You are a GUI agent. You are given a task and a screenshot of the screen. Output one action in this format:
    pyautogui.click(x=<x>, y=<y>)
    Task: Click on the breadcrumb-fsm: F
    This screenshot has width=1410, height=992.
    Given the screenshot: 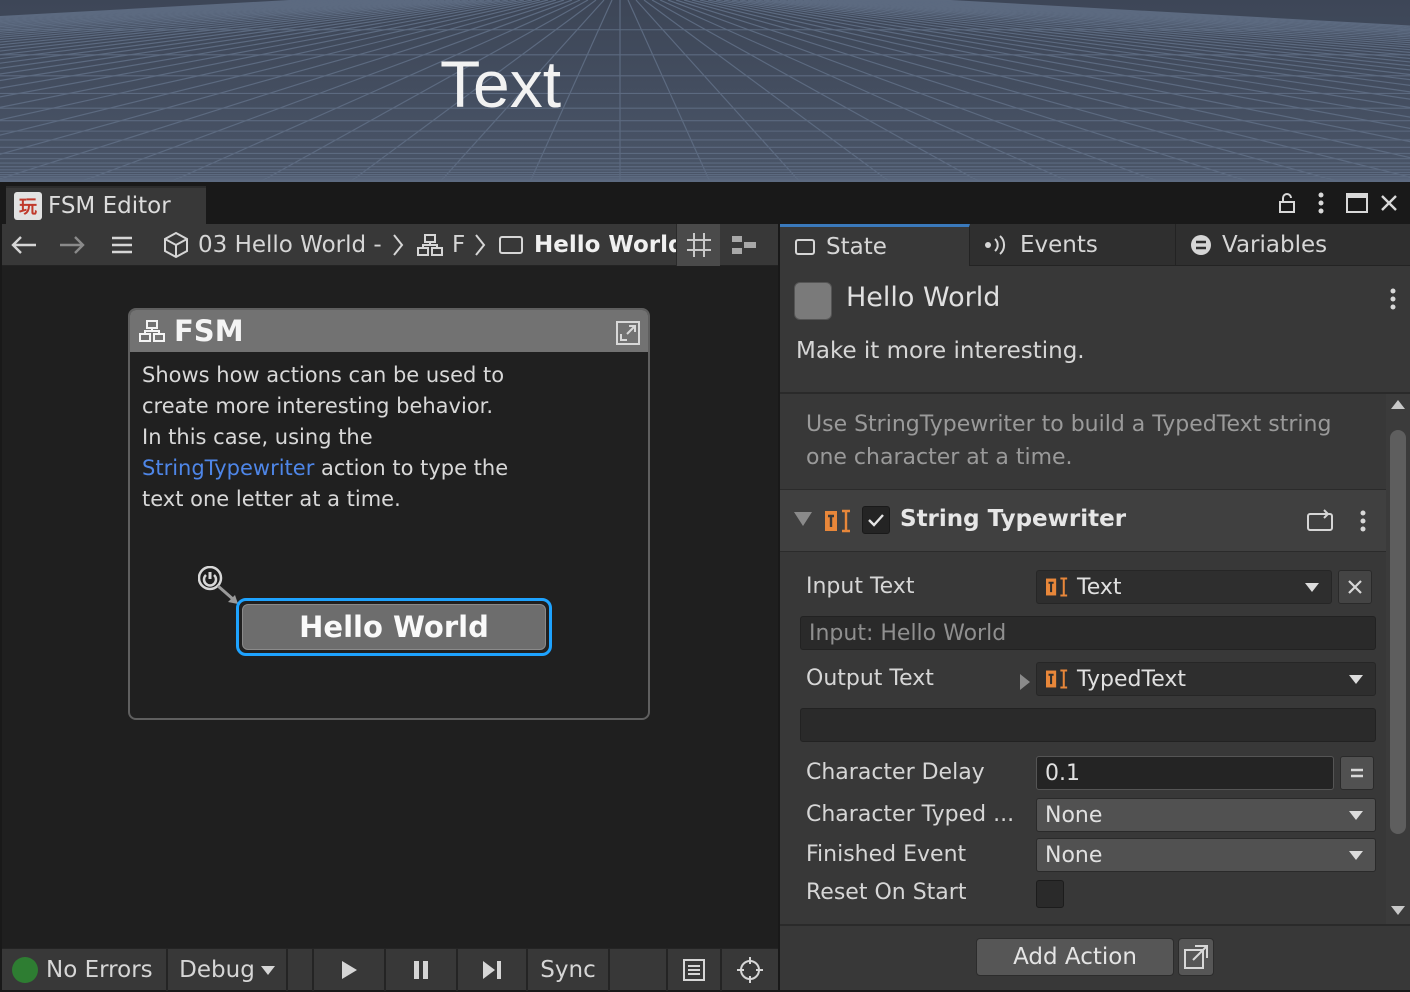 What is the action you would take?
    pyautogui.click(x=440, y=245)
    